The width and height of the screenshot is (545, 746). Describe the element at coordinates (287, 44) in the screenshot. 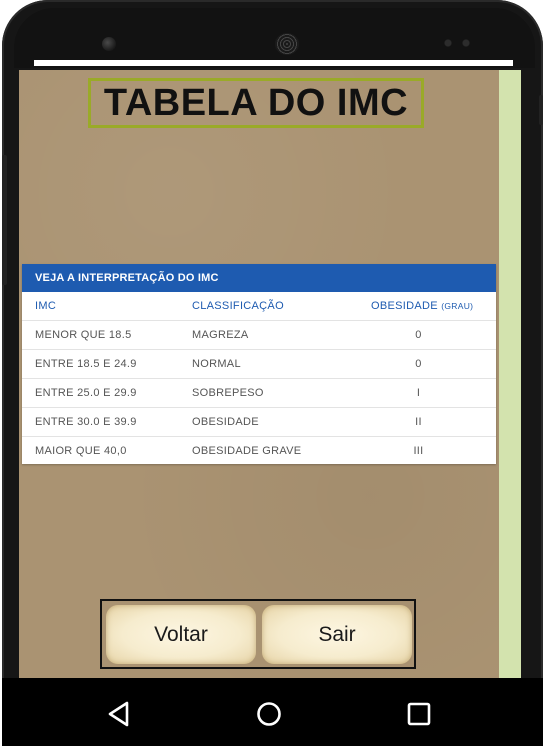

I see `earpiece-speaker-icon` at that location.